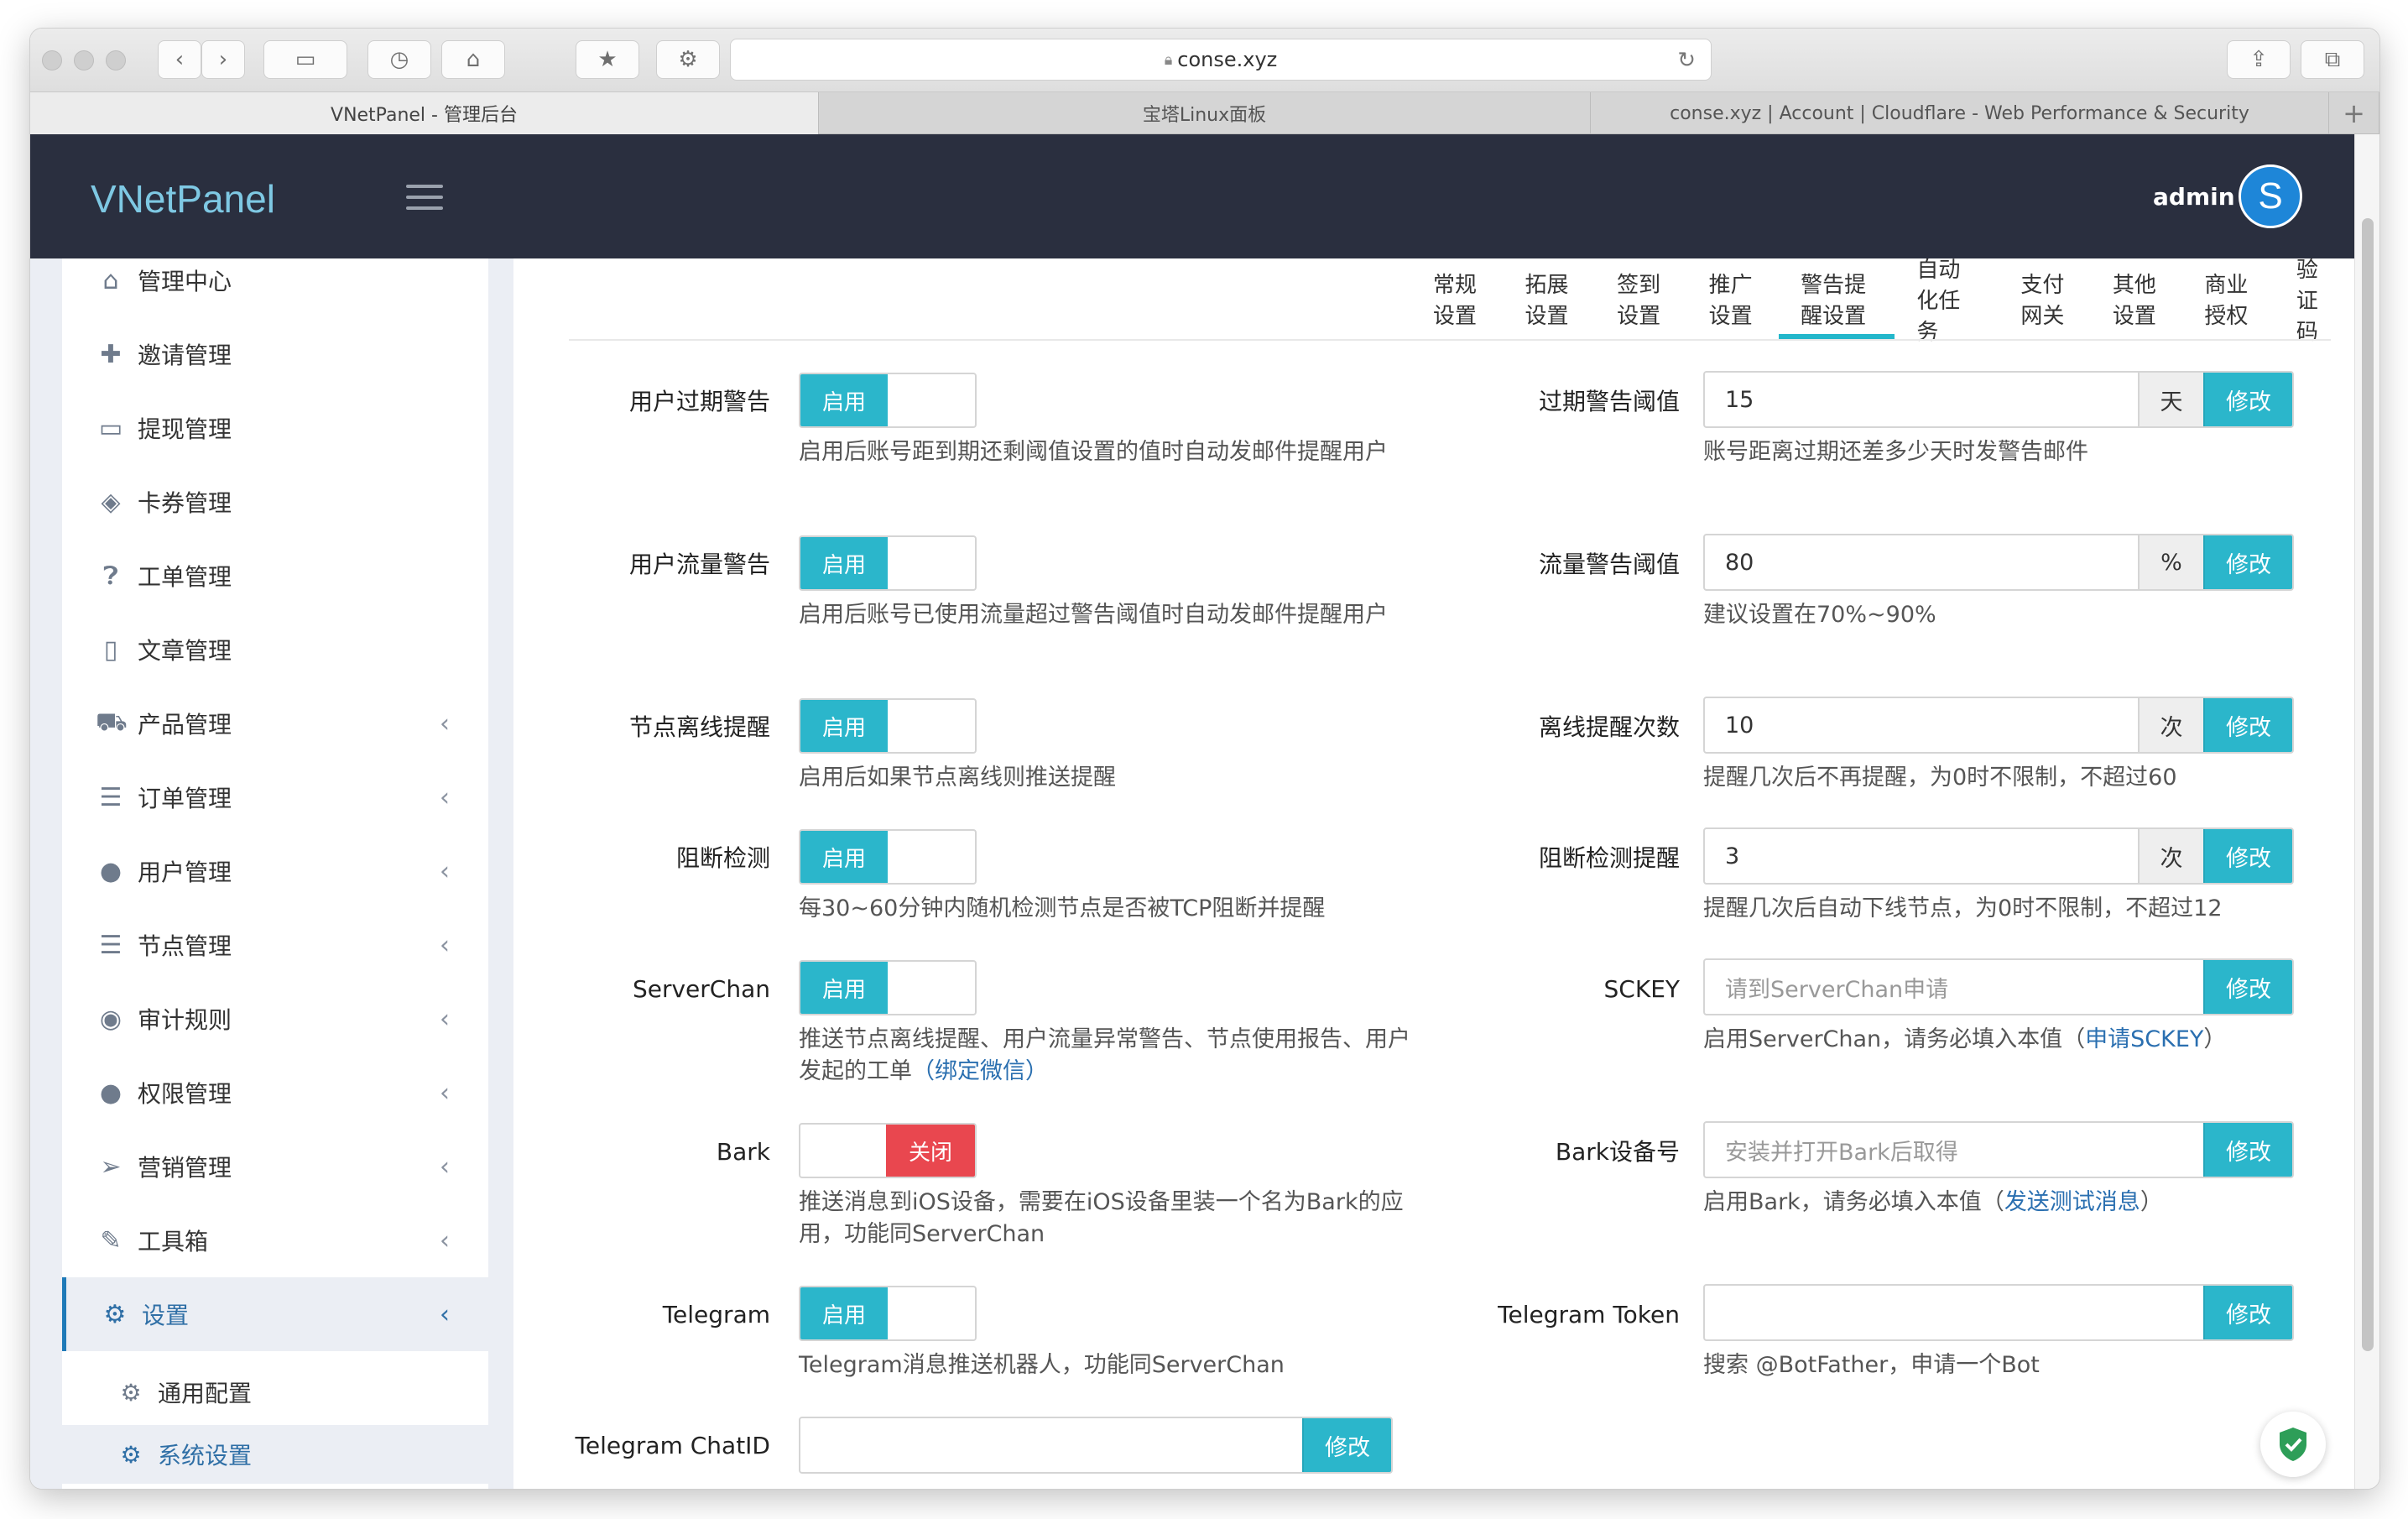  What do you see at coordinates (1954, 1150) in the screenshot?
I see `bark-device-input: 安装并打开Bark后取得` at bounding box center [1954, 1150].